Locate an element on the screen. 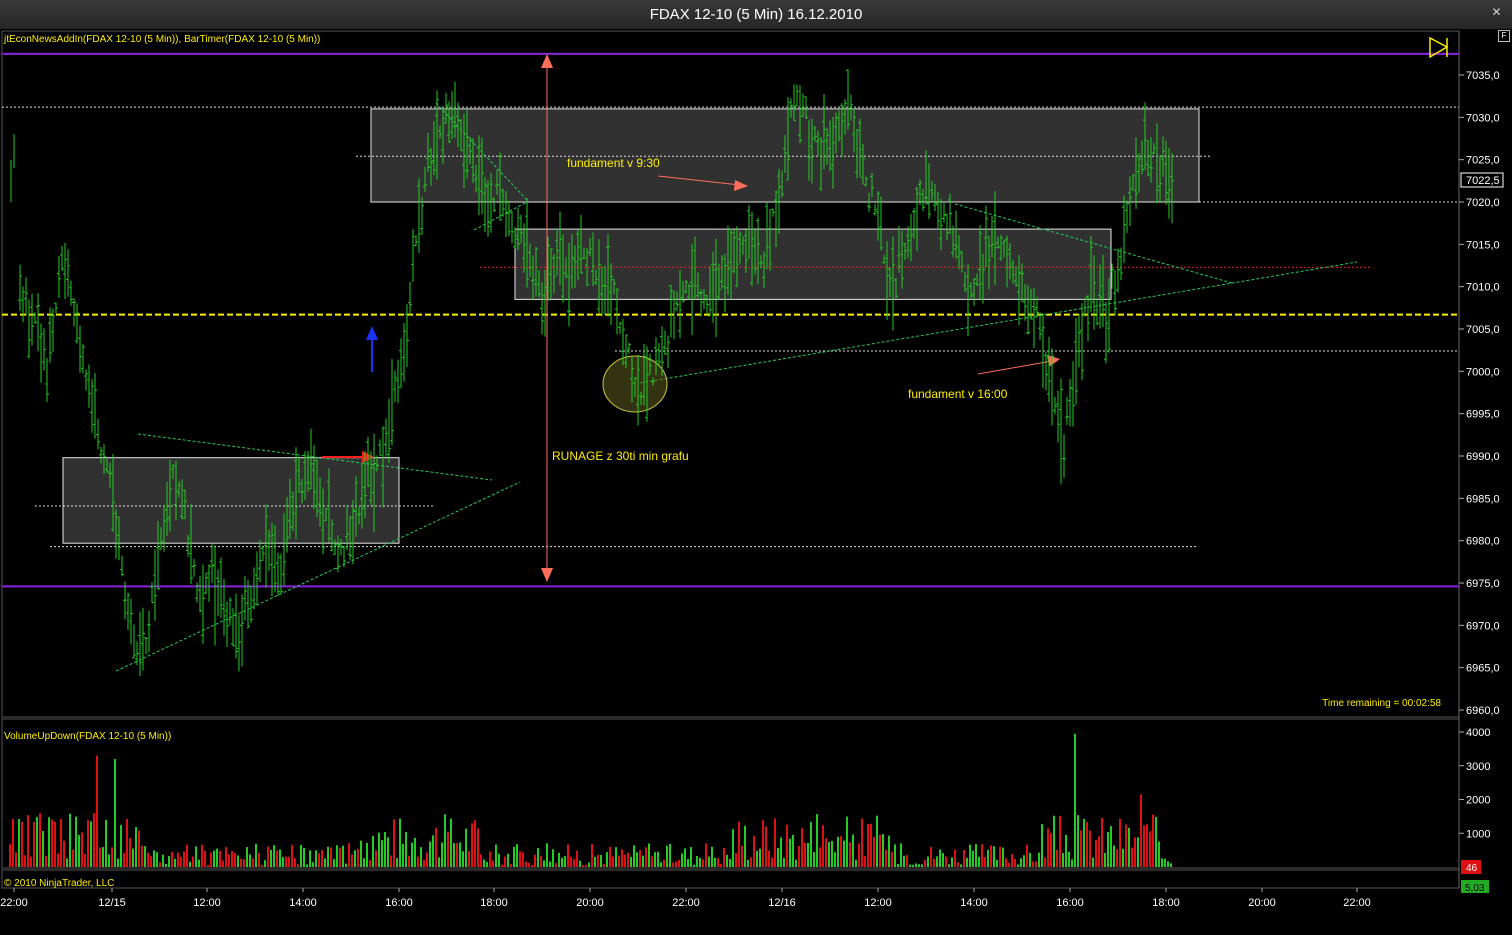 The width and height of the screenshot is (1512, 935). mini-marker-label: 5,03 is located at coordinates (1475, 888).